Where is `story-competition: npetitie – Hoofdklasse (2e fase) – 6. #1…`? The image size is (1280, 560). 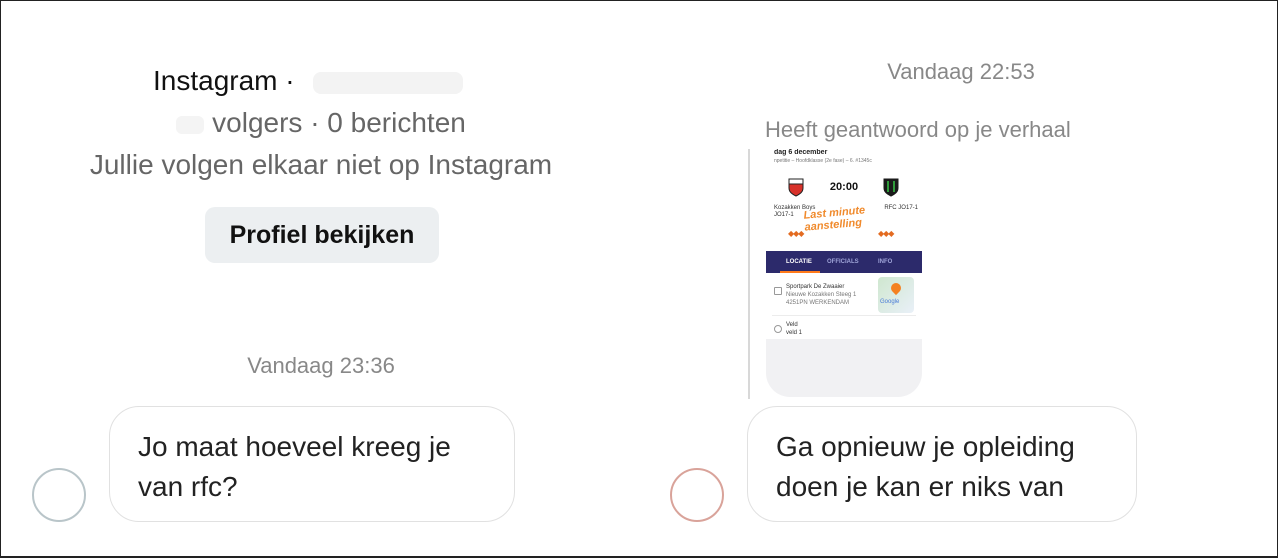 story-competition: npetitie – Hoofdklasse (2e fase) – 6. #1… is located at coordinates (823, 161).